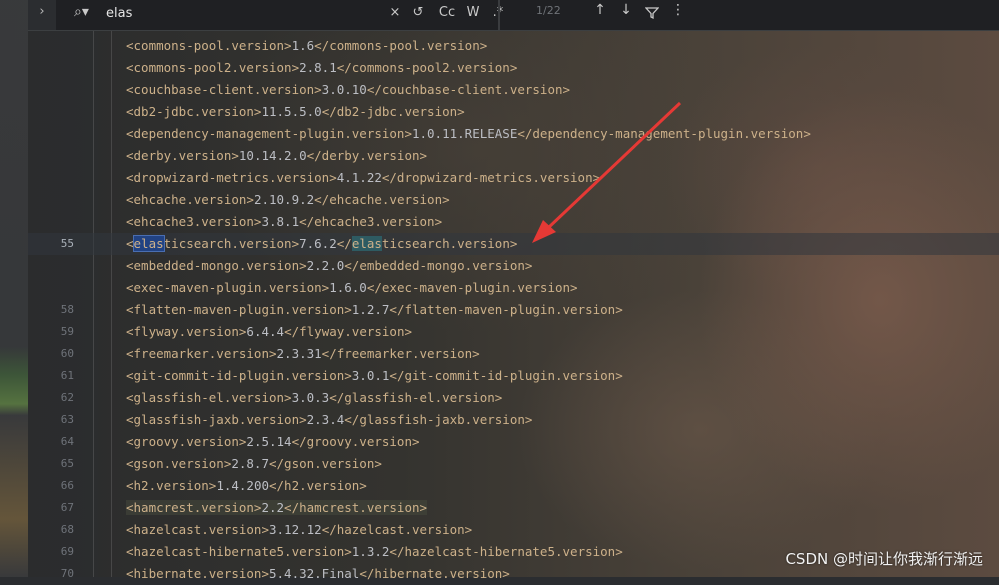 Image resolution: width=999 pixels, height=585 pixels. Describe the element at coordinates (884, 559) in the screenshot. I see `watermark: CSDN @时间让你我渐行渐远` at that location.